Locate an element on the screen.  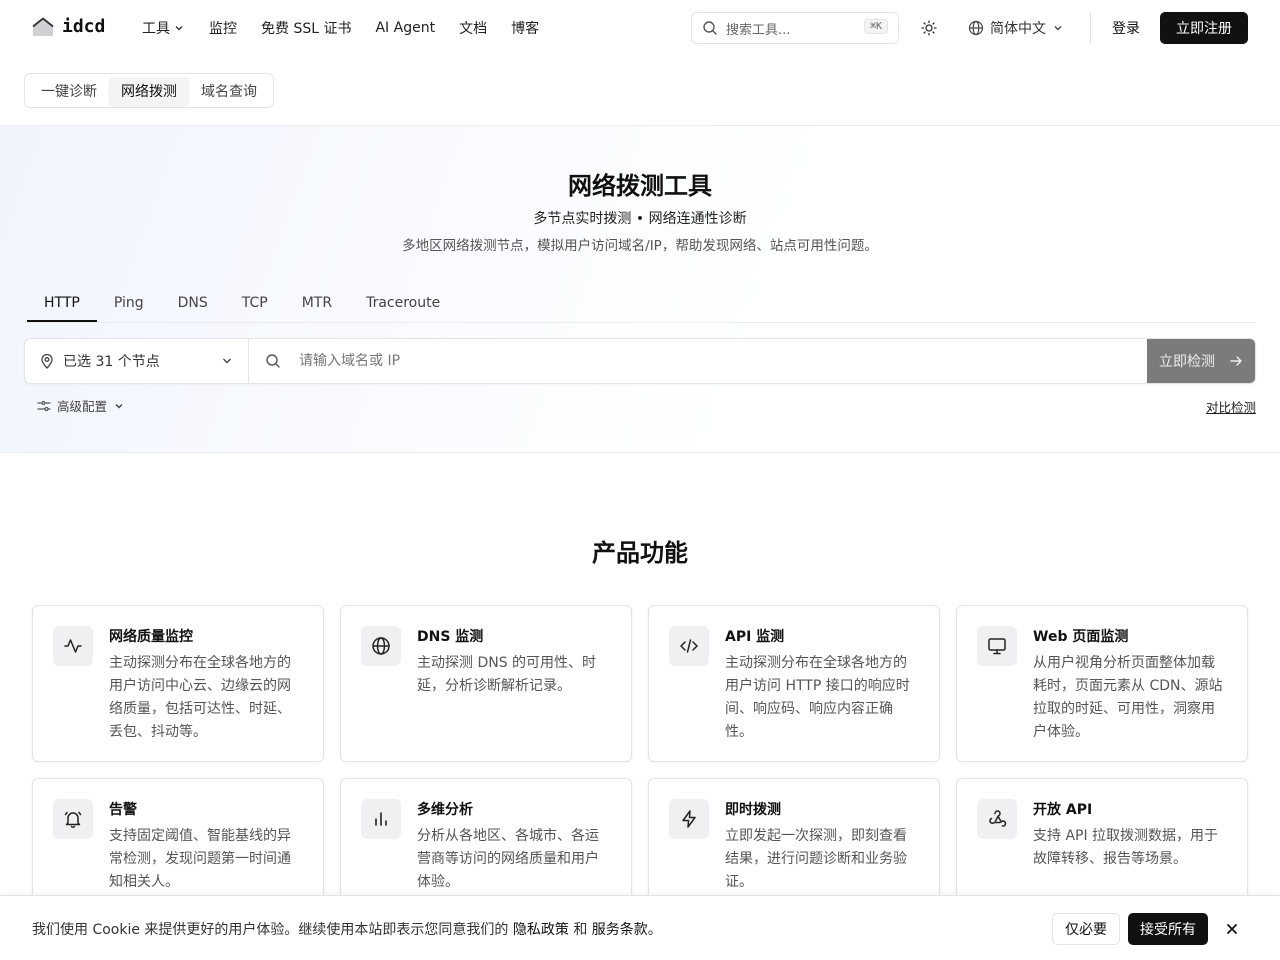
feature-title: 网络质量监控 is located at coordinates (151, 637).